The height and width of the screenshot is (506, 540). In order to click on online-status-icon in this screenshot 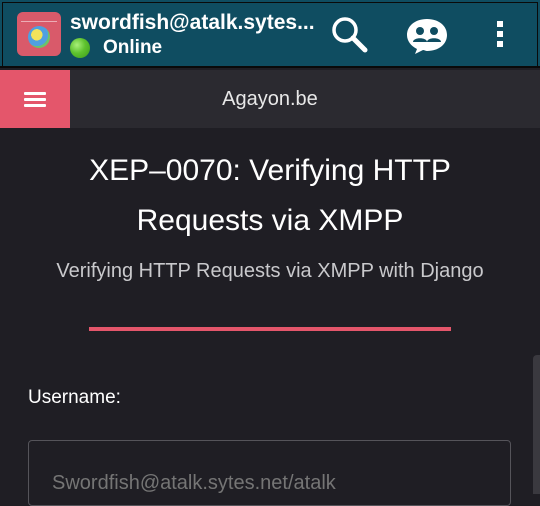, I will do `click(80, 48)`.